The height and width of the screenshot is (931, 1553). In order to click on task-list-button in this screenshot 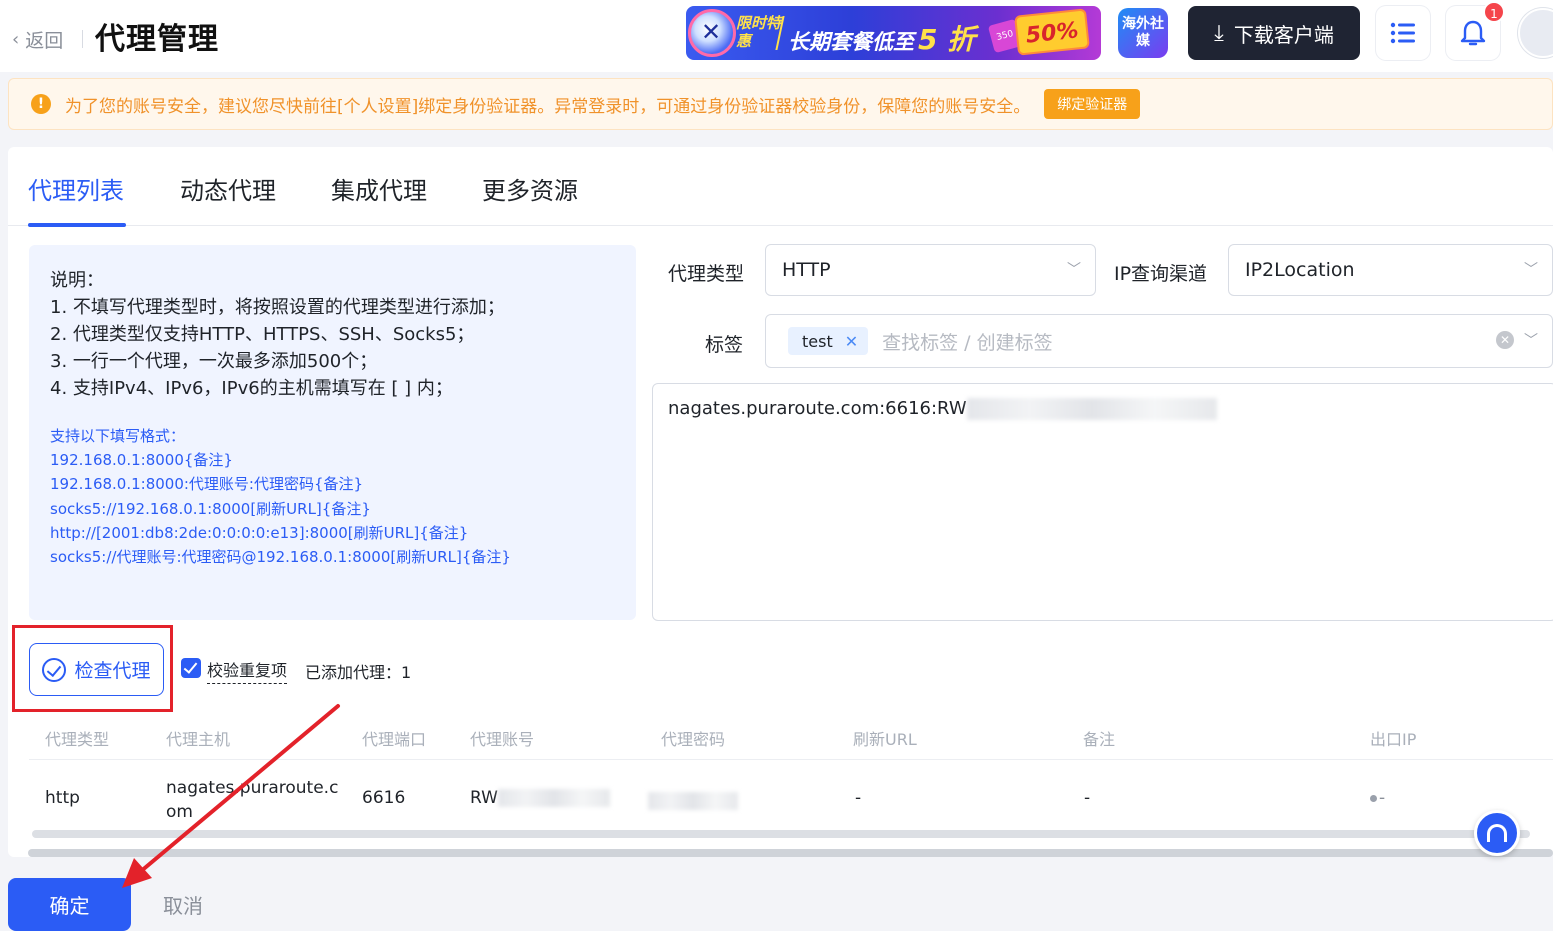, I will do `click(1403, 33)`.